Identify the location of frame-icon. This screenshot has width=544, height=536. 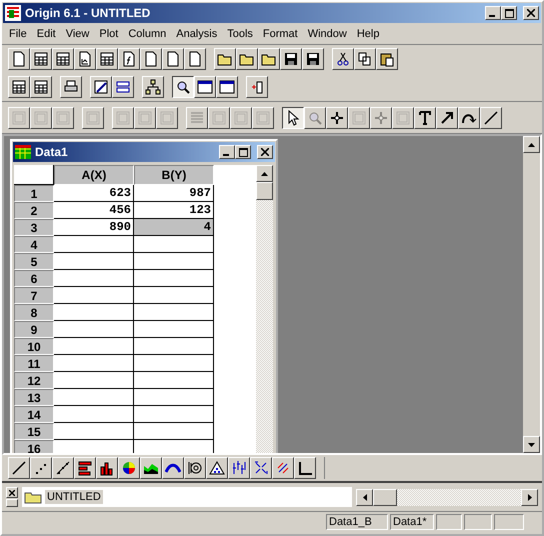
(63, 118).